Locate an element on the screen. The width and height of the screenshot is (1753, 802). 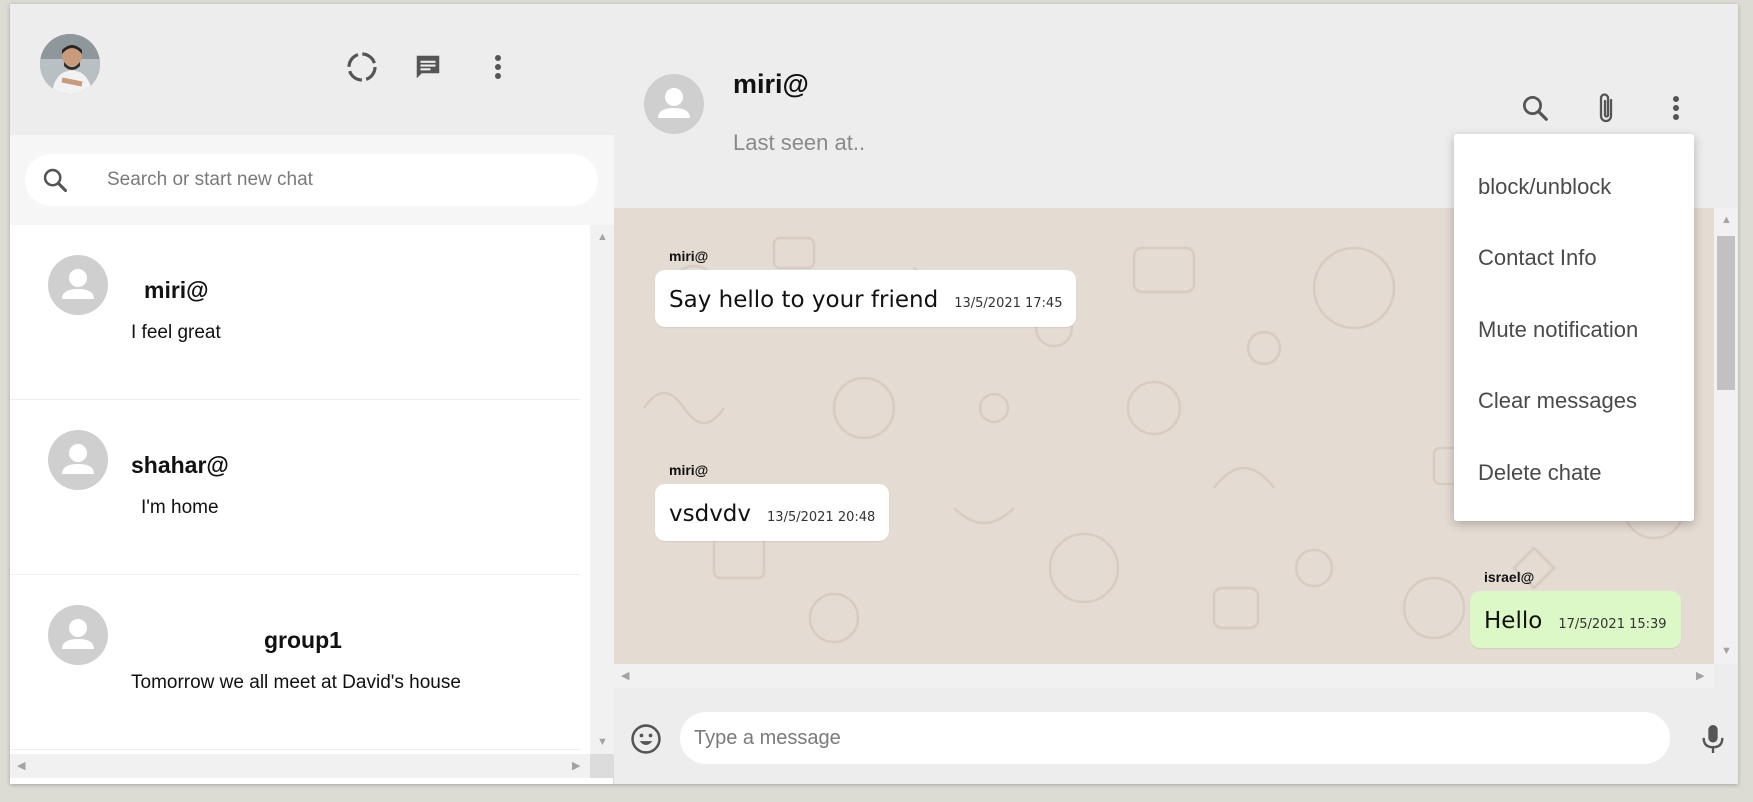
menu-item-mute-notification: Mute notification is located at coordinates (1574, 330).